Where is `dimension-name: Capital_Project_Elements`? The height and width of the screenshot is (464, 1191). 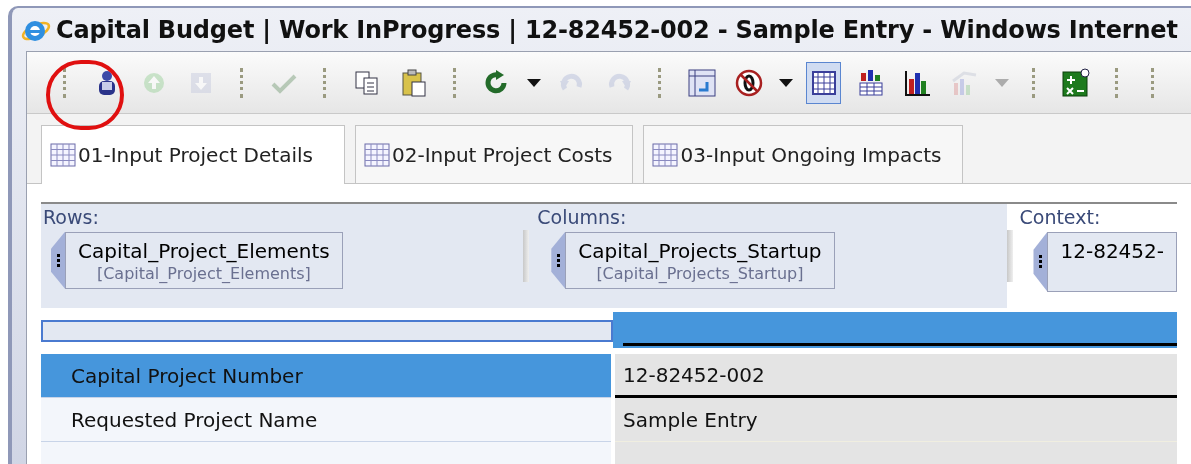 dimension-name: Capital_Project_Elements is located at coordinates (204, 251).